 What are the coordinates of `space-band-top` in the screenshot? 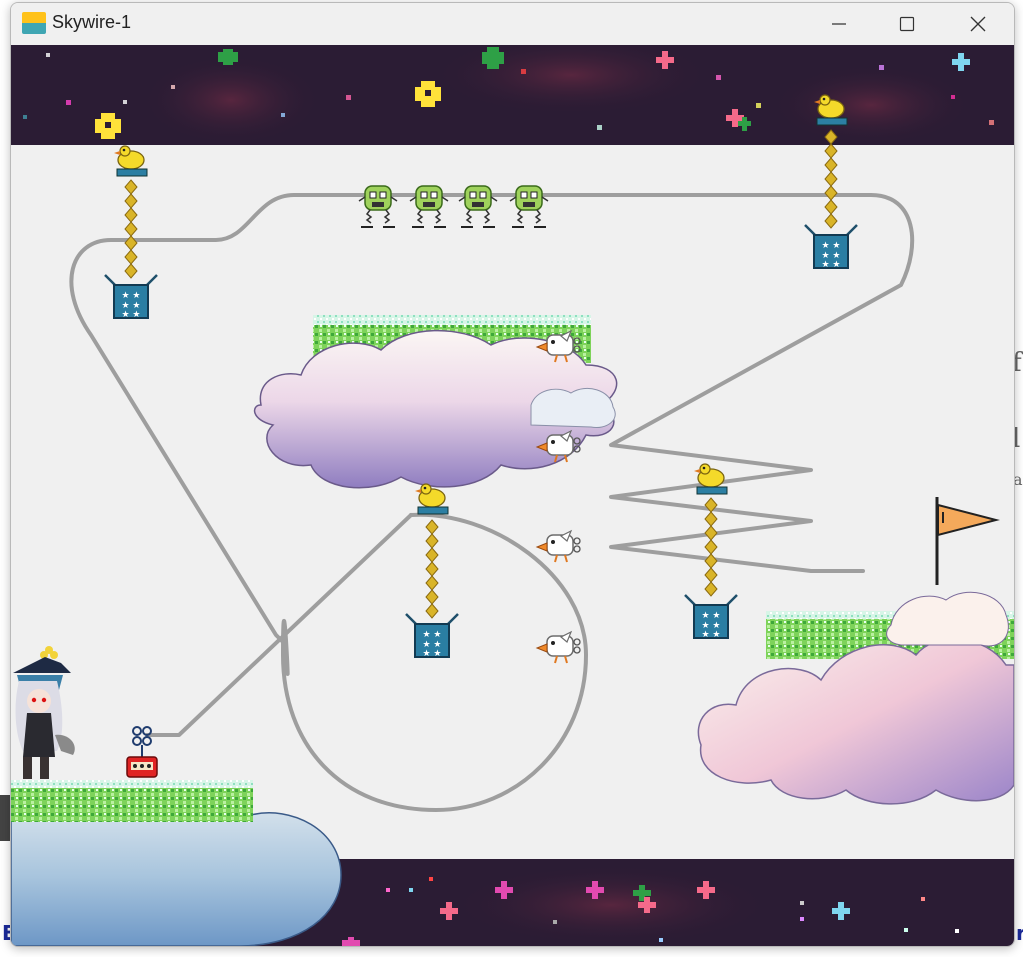 It's located at (512, 95).